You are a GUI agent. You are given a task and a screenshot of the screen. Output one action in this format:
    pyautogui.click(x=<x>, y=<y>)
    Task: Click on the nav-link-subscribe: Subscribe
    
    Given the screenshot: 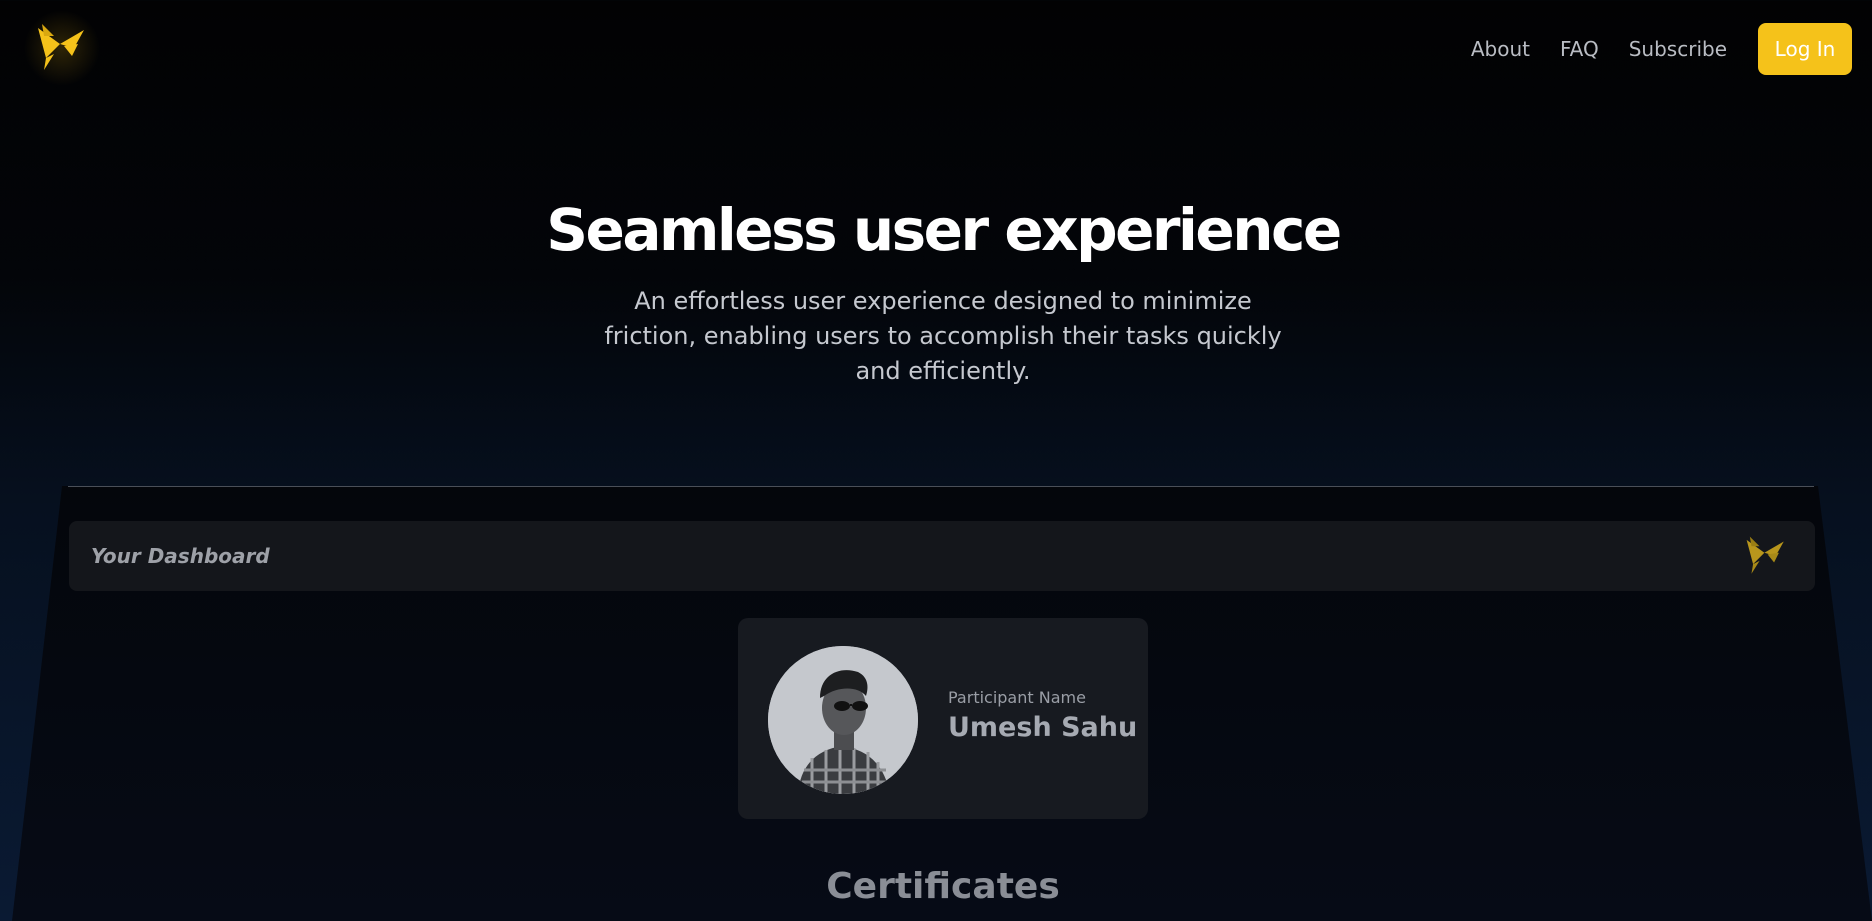 What is the action you would take?
    pyautogui.click(x=1678, y=49)
    